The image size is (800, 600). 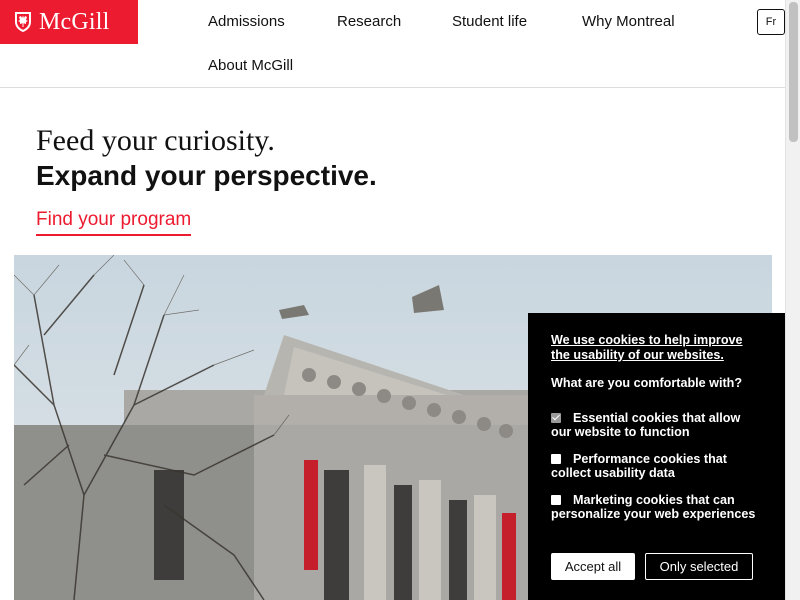 I want to click on hero-tagline: Feed your curiosity., so click(x=155, y=140).